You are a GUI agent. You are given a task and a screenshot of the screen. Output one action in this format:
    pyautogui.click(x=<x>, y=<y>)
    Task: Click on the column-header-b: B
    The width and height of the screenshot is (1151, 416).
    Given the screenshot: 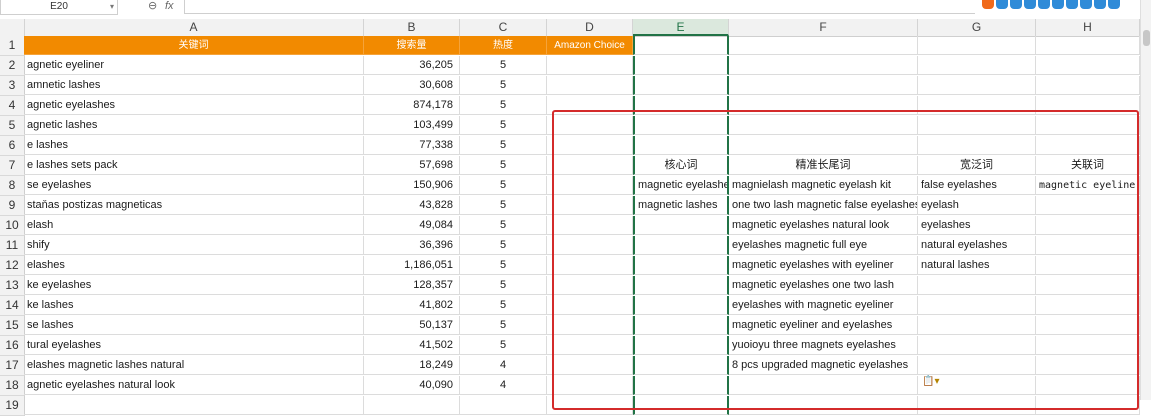 What is the action you would take?
    pyautogui.click(x=412, y=27)
    